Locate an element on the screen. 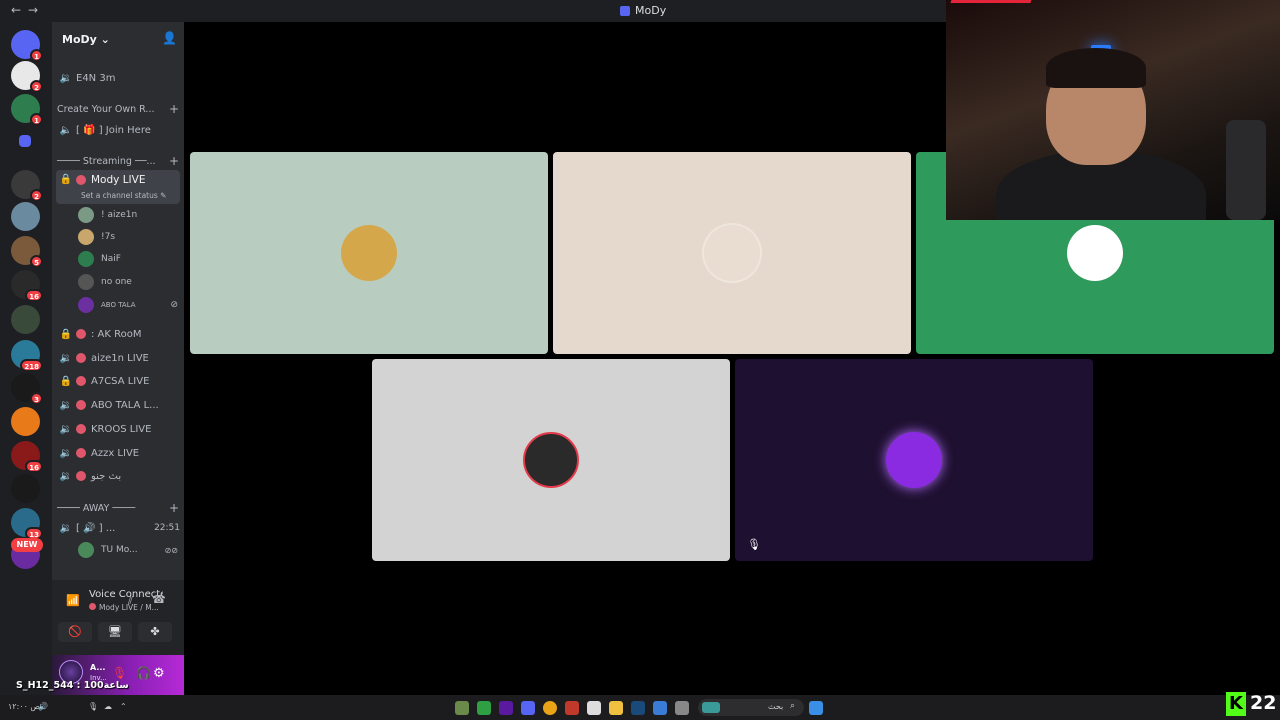 The height and width of the screenshot is (720, 1280). channel-e4n: 🔉 E4N 3m is located at coordinates (118, 78).